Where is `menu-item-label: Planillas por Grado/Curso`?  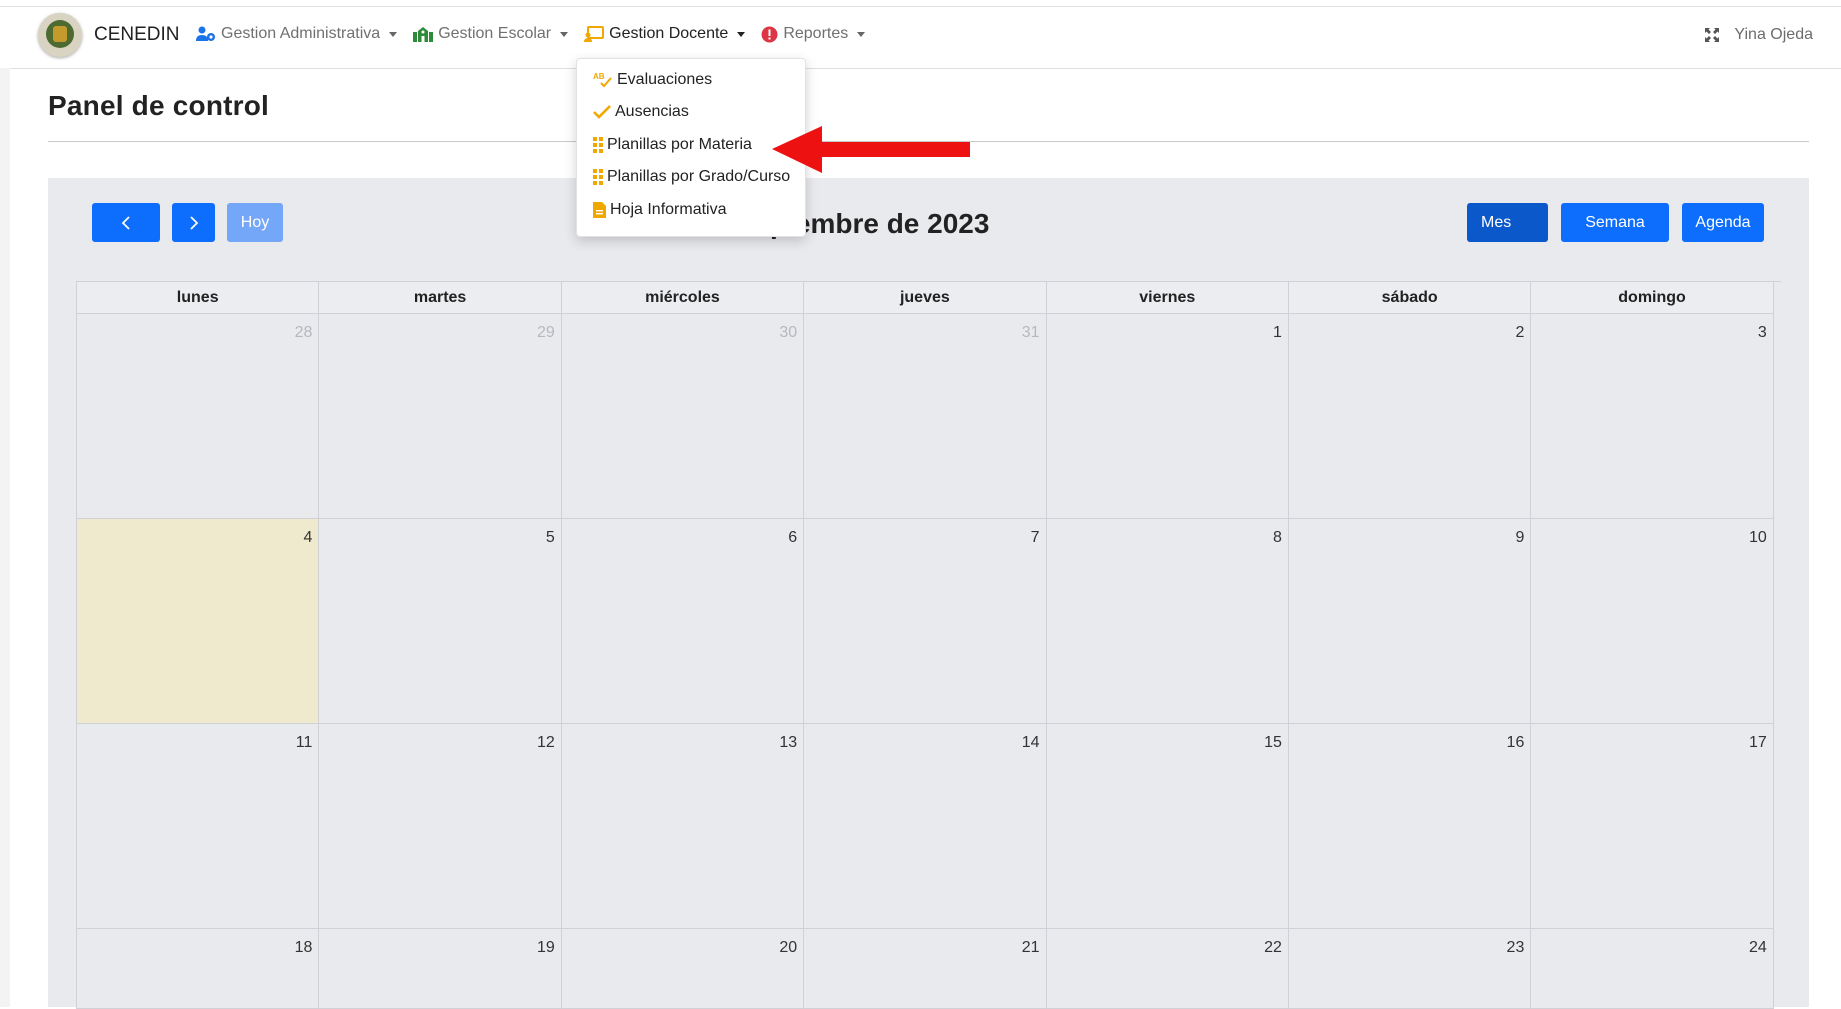 menu-item-label: Planillas por Grado/Curso is located at coordinates (699, 176).